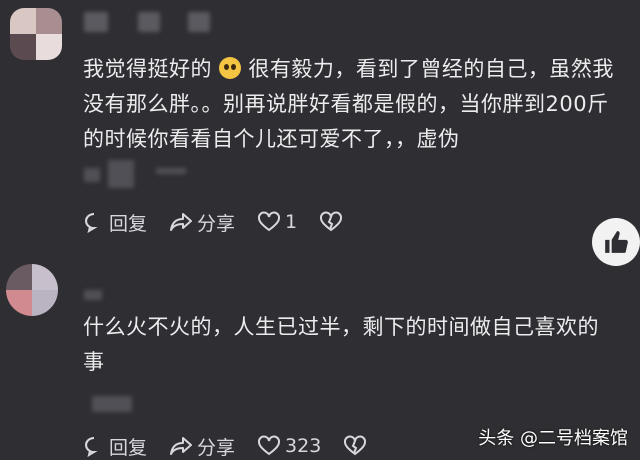 The height and width of the screenshot is (460, 640). Describe the element at coordinates (147, 69) in the screenshot. I see `comment-text-line: 我觉得挺好的` at that location.